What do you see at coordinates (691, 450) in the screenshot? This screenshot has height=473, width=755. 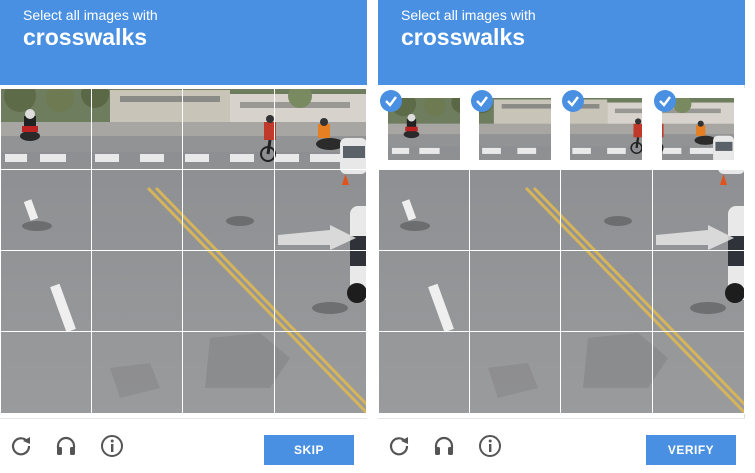 I see `verify-button: VERIFY` at bounding box center [691, 450].